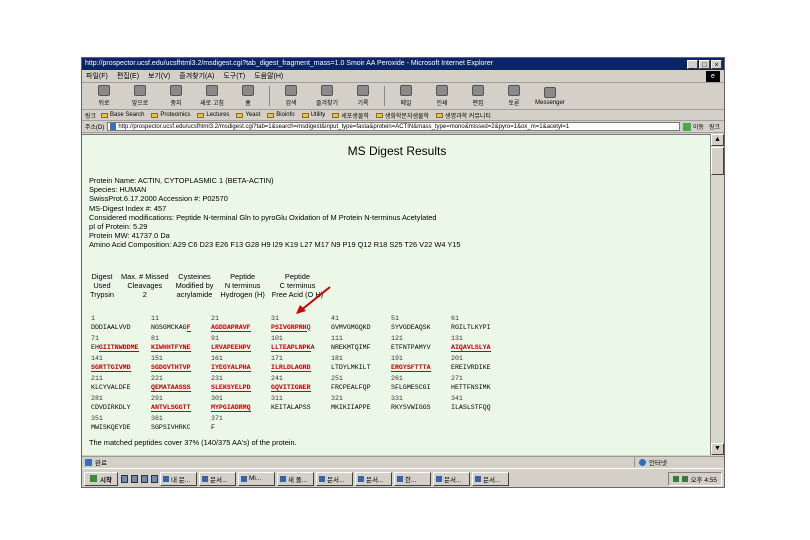  I want to click on residue-text: MWISKQEYDE, so click(111, 427).